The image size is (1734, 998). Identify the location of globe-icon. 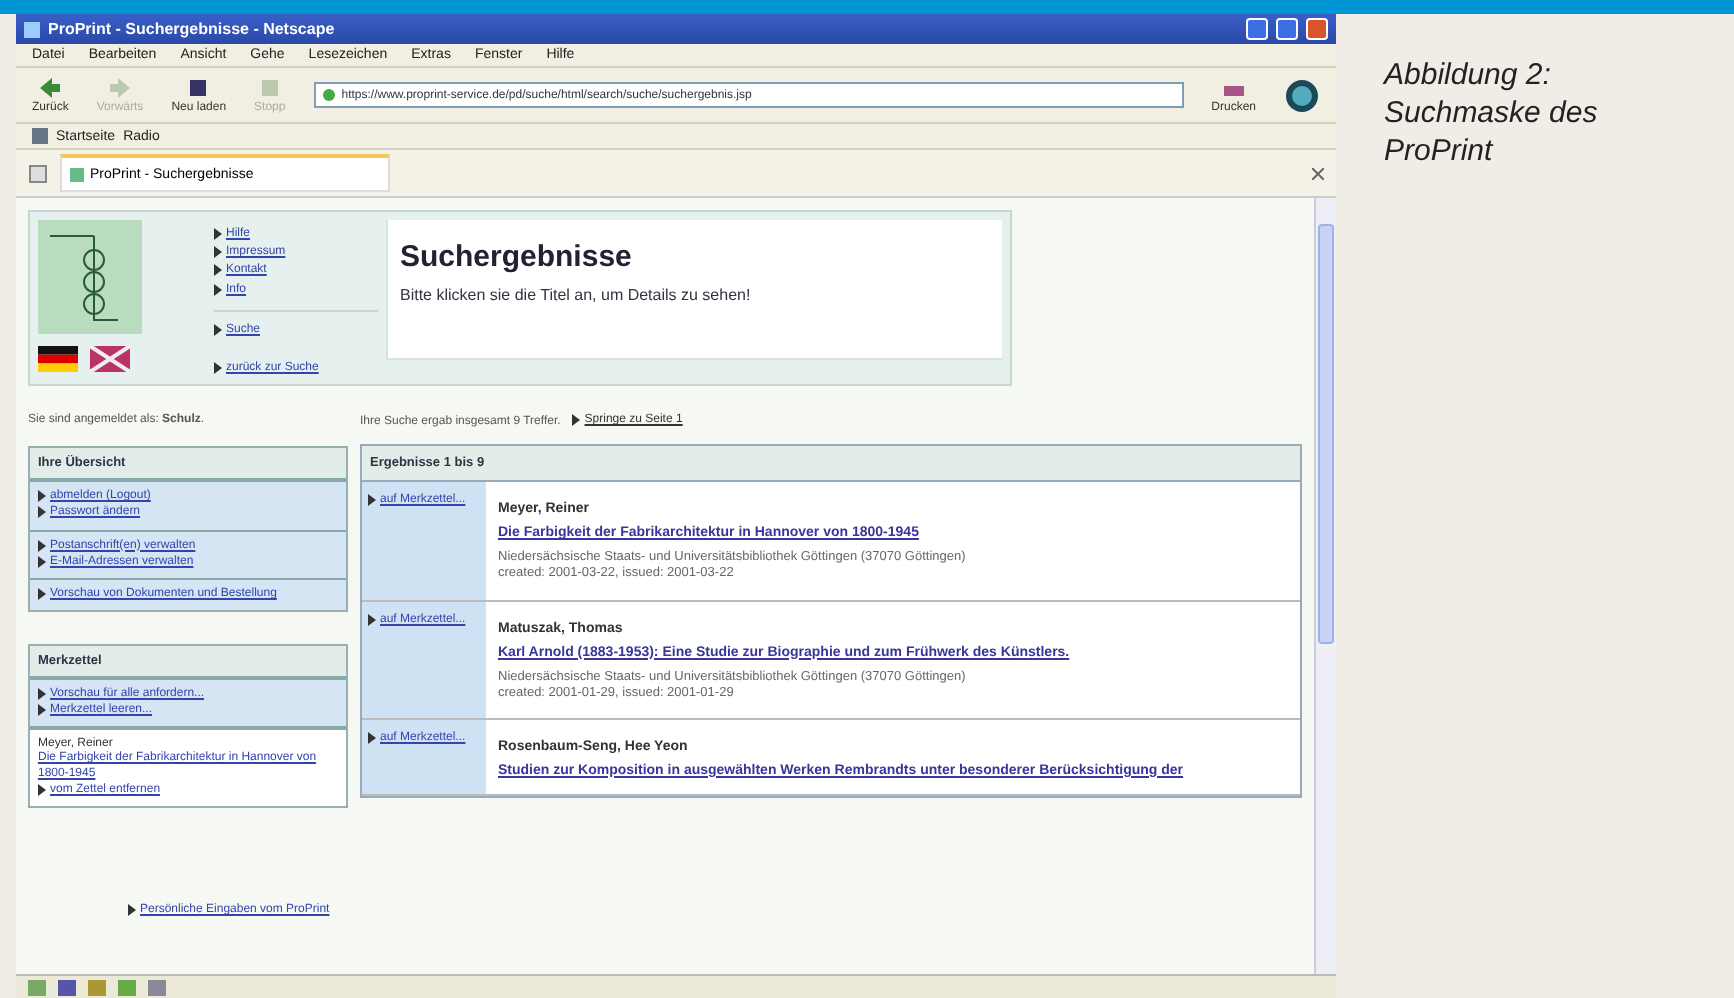
(1302, 95).